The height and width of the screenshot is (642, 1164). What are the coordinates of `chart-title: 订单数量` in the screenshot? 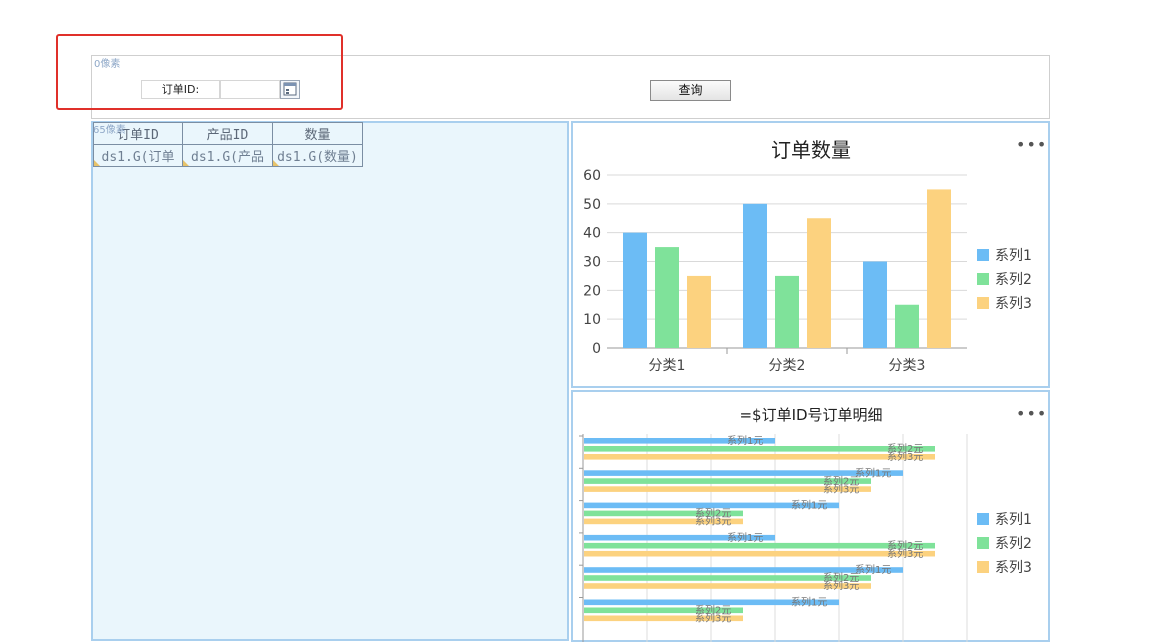 It's located at (811, 150).